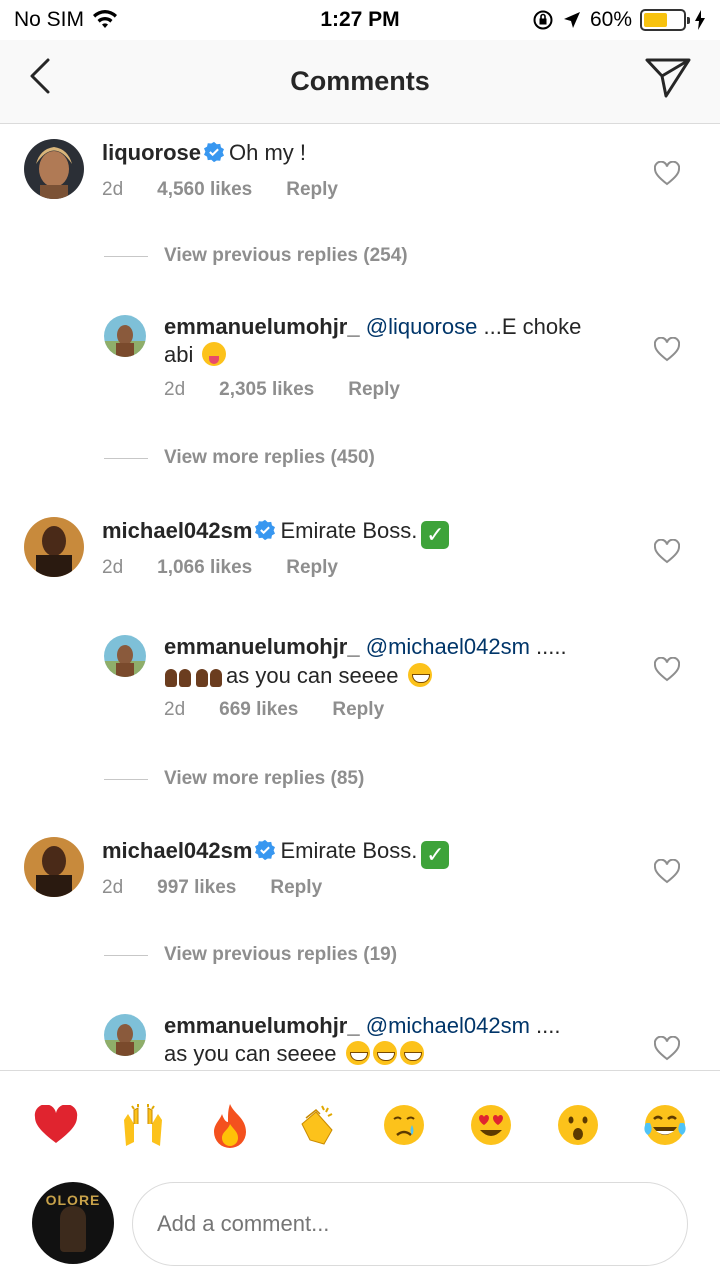 The image size is (720, 1280). I want to click on location-icon, so click(571, 20).